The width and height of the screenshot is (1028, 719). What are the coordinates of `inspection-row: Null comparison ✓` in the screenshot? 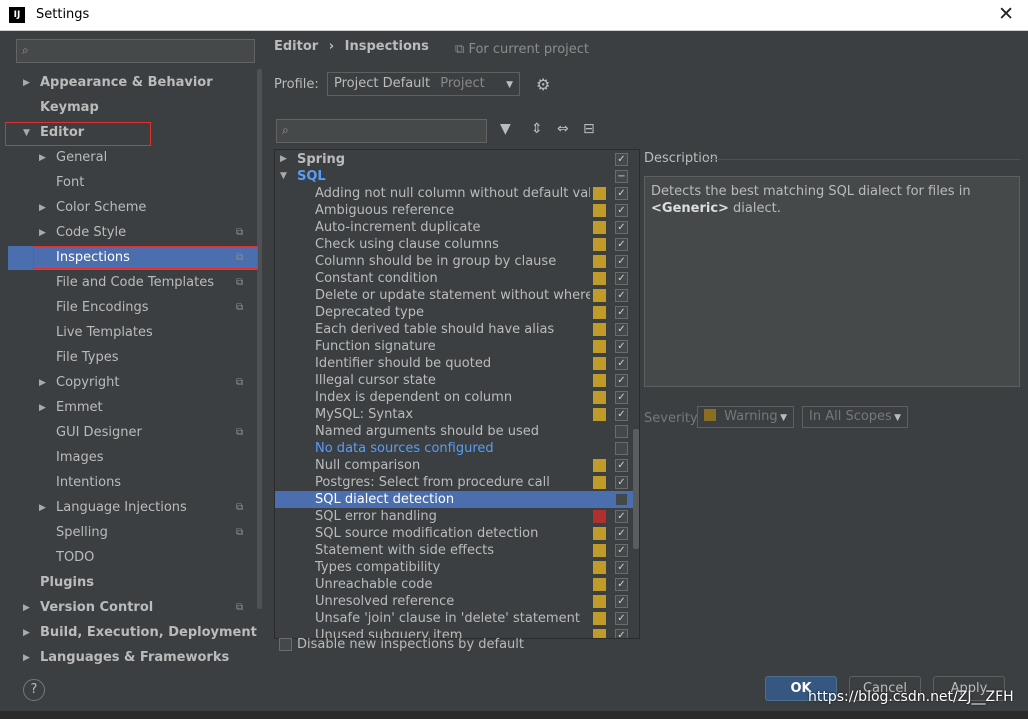 It's located at (457, 465).